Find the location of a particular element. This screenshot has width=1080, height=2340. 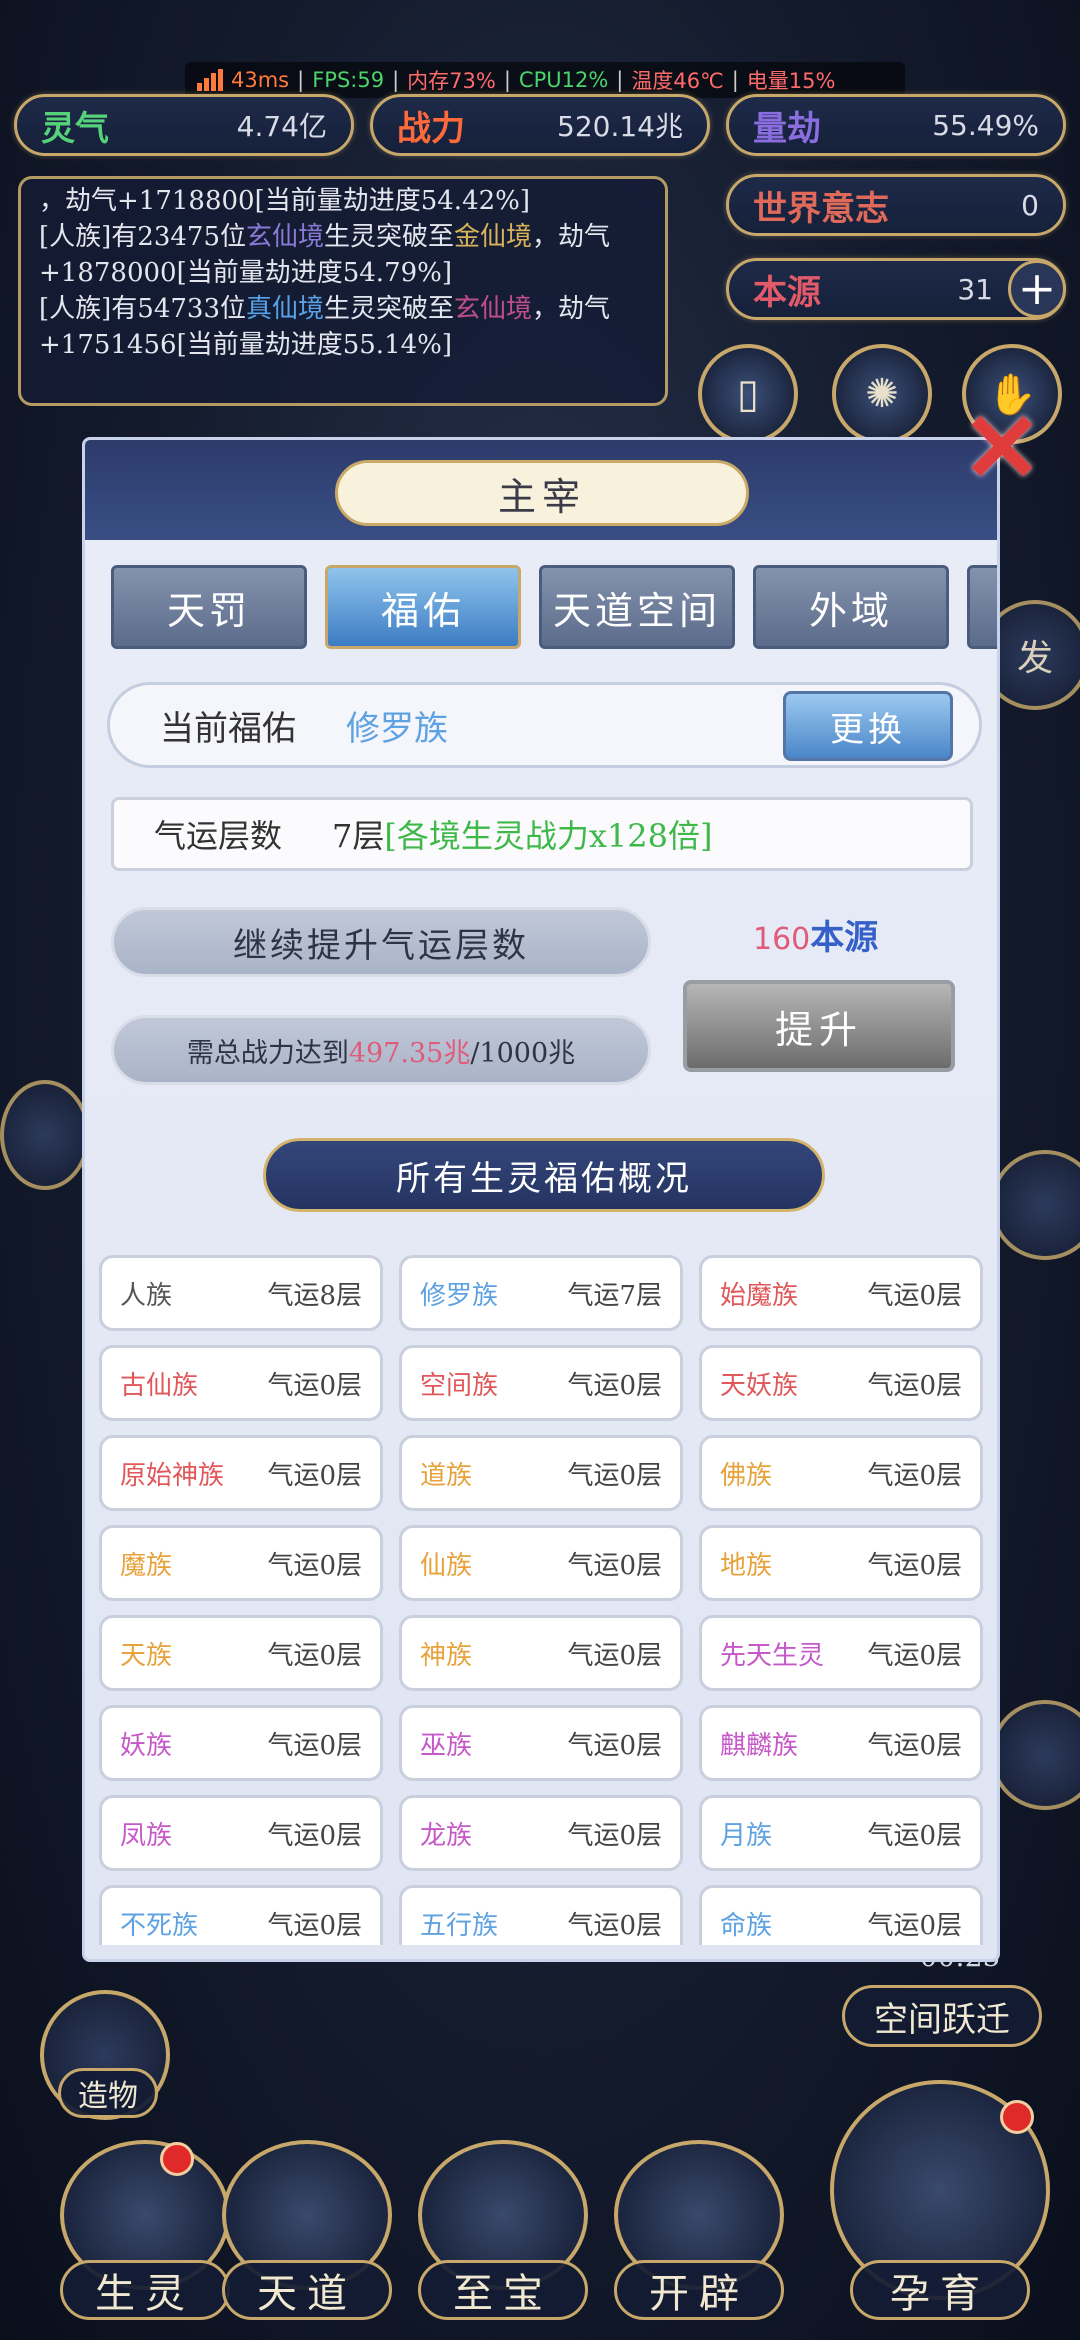

space-jump-label: 空间跃迁 is located at coordinates (942, 2019).